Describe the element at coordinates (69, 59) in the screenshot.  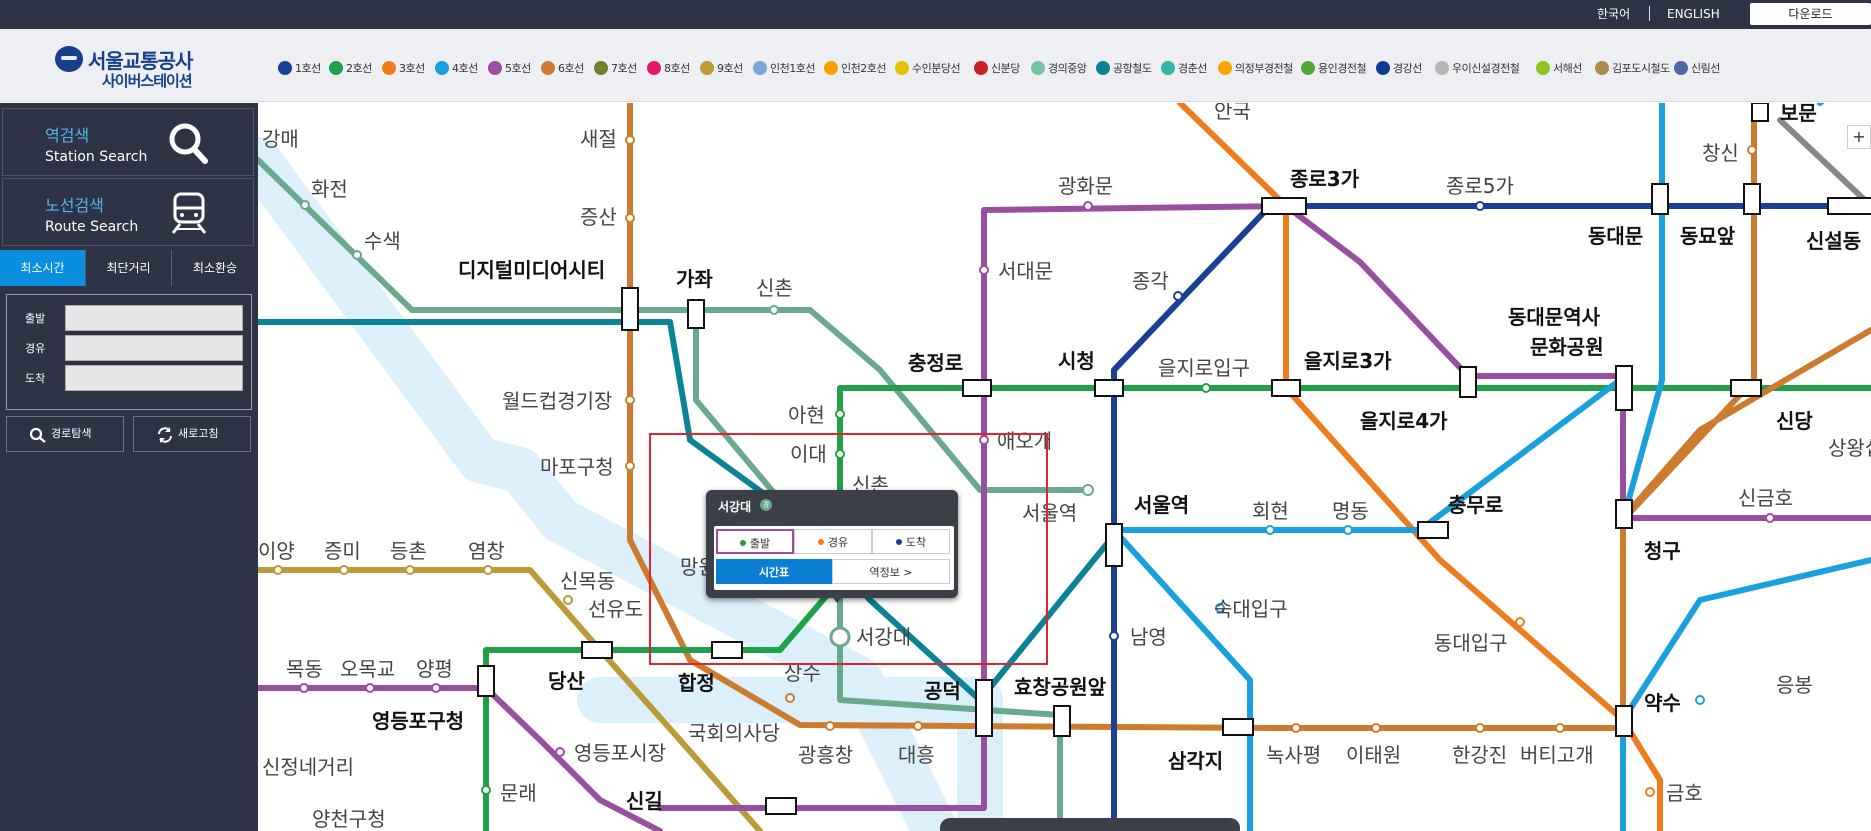
I see `logo-mark-icon` at that location.